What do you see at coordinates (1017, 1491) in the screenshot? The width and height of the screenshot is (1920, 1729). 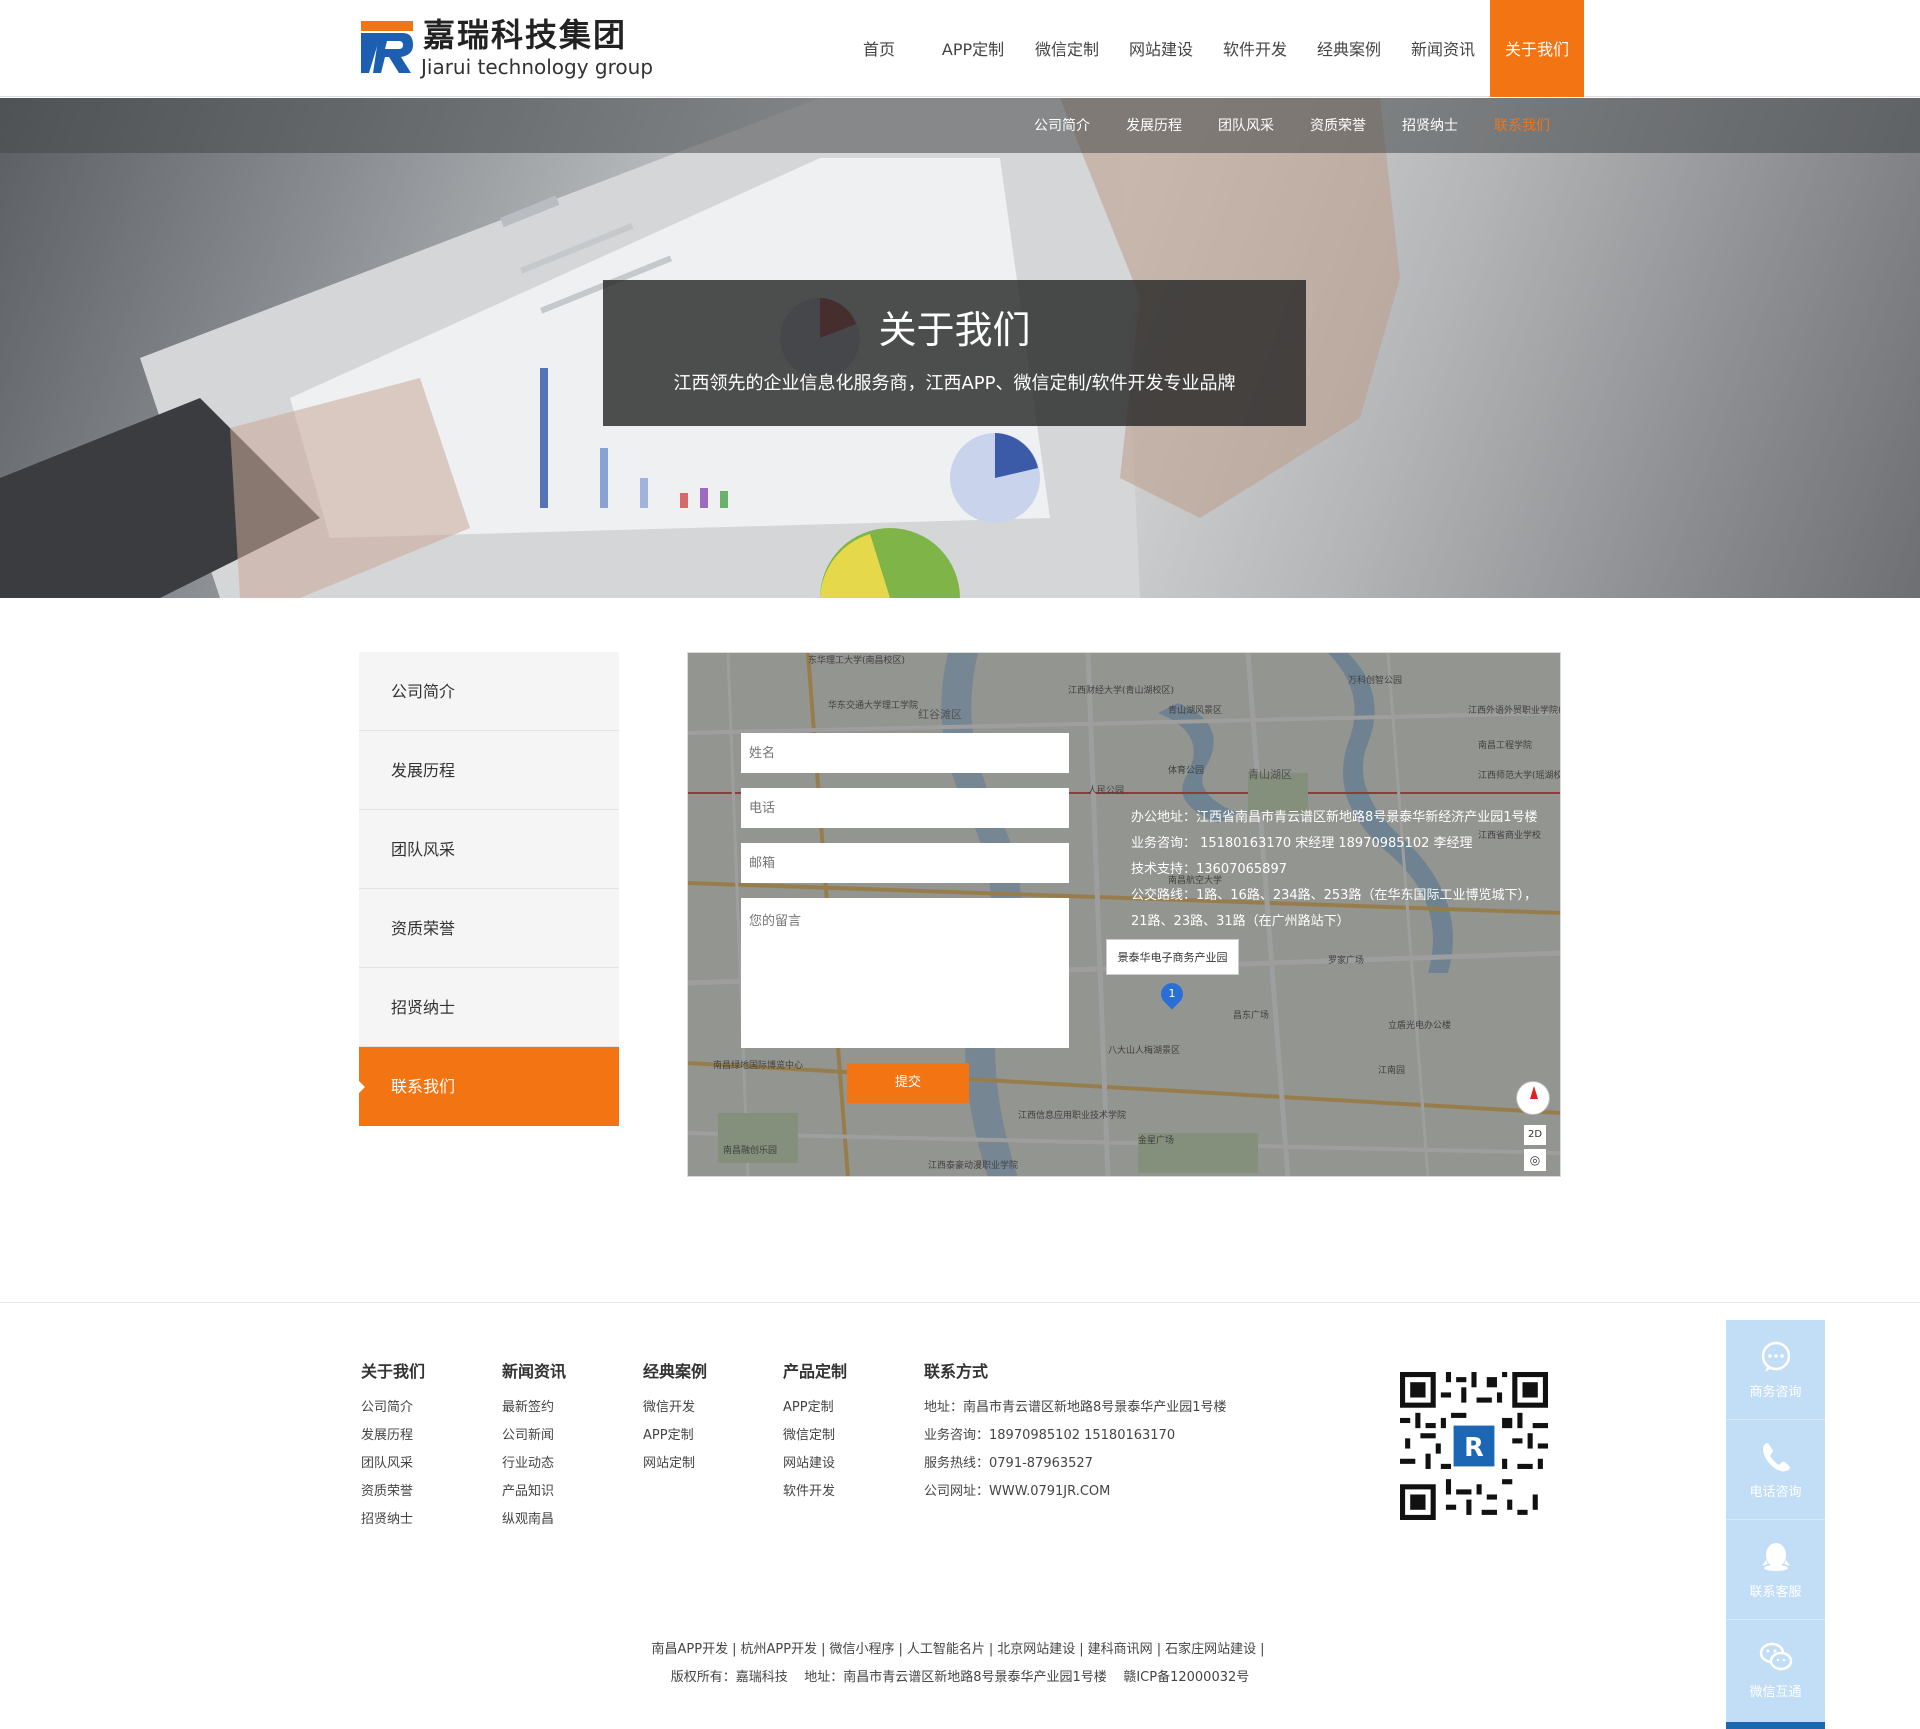 I see `footer-contact-line: 公司网址：WWW.0791JR.COM` at bounding box center [1017, 1491].